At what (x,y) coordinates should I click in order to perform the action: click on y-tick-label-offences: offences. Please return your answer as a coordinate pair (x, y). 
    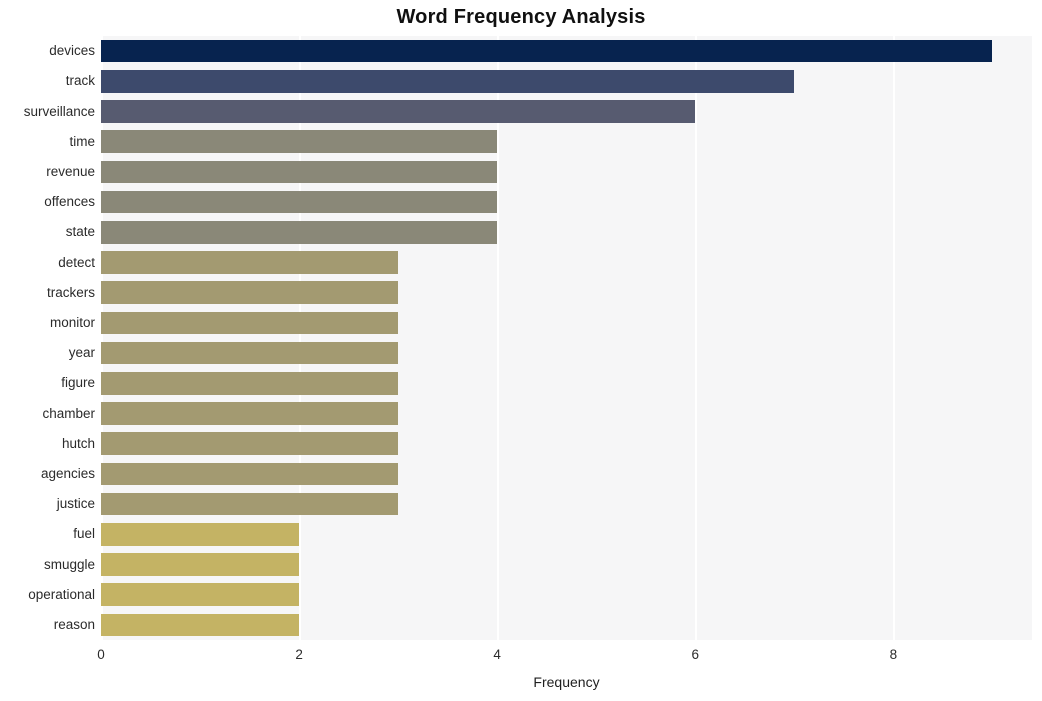
    Looking at the image, I should click on (69, 202).